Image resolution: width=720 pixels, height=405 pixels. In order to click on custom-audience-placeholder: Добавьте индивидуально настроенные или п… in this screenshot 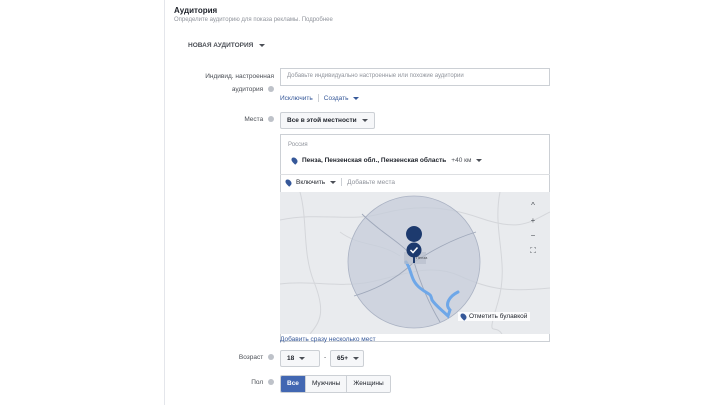, I will do `click(375, 76)`.